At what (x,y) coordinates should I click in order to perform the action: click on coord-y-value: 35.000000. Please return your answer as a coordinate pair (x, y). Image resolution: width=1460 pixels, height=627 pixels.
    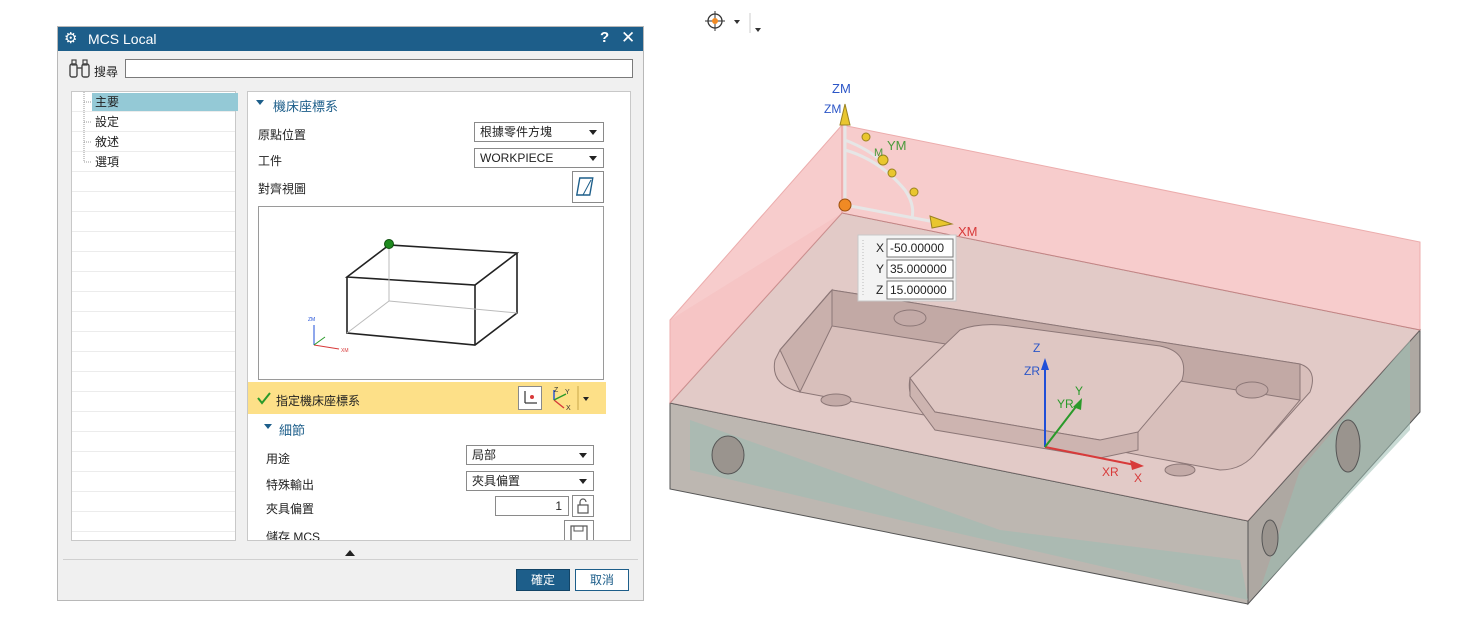
    Looking at the image, I should click on (918, 269).